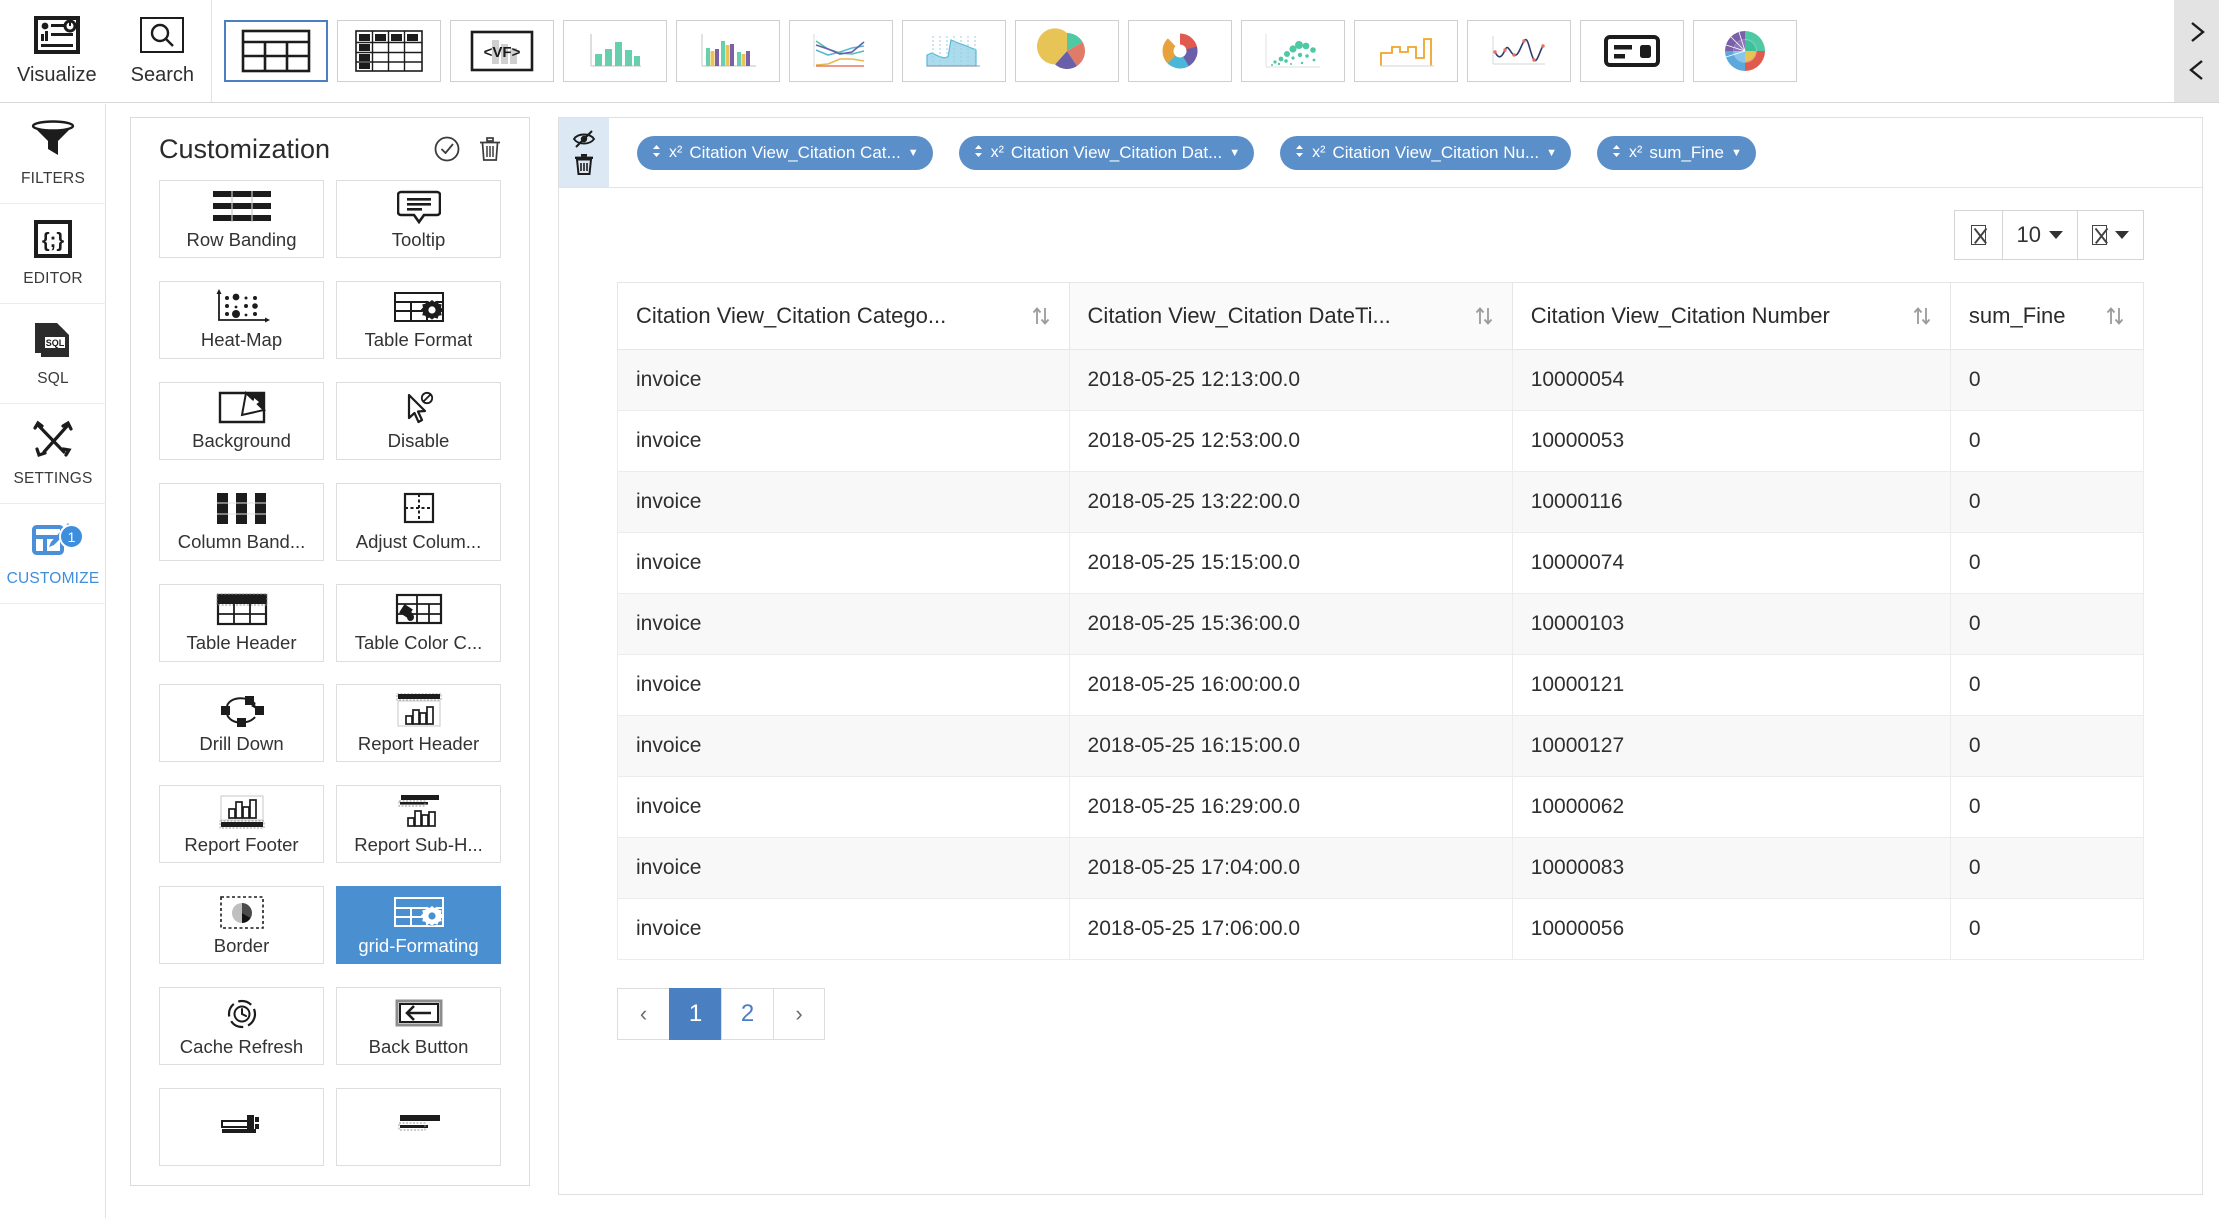 This screenshot has width=2219, height=1218. What do you see at coordinates (954, 51) in the screenshot?
I see `chart-type-area-chart` at bounding box center [954, 51].